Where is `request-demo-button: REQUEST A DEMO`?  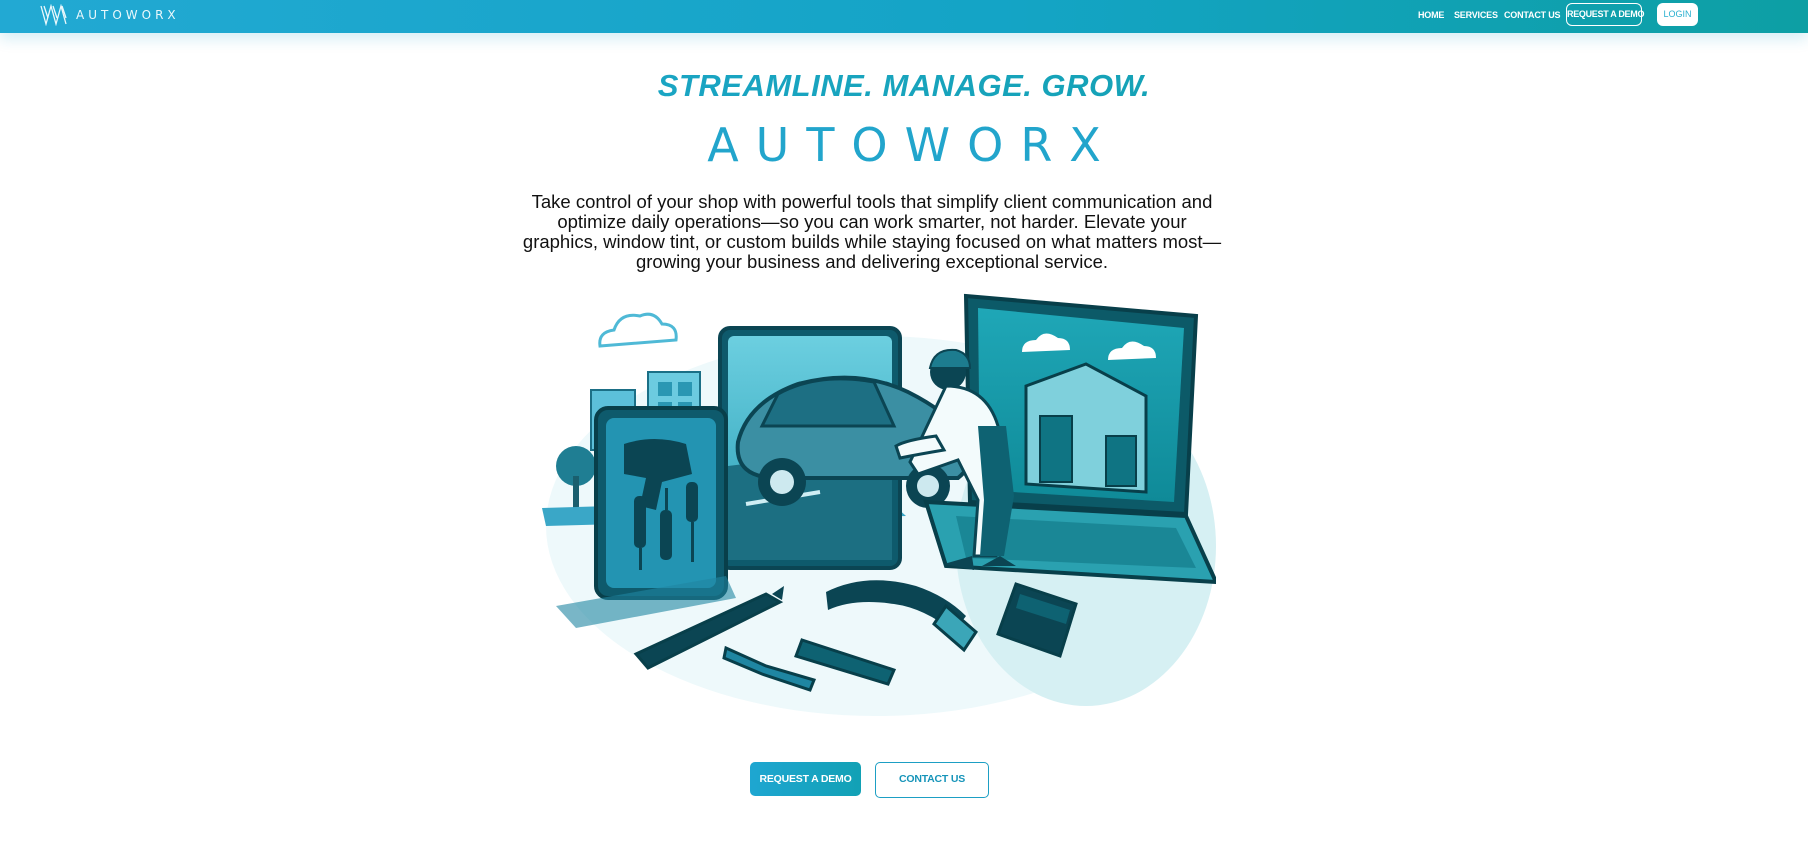
request-demo-button: REQUEST A DEMO is located at coordinates (805, 779).